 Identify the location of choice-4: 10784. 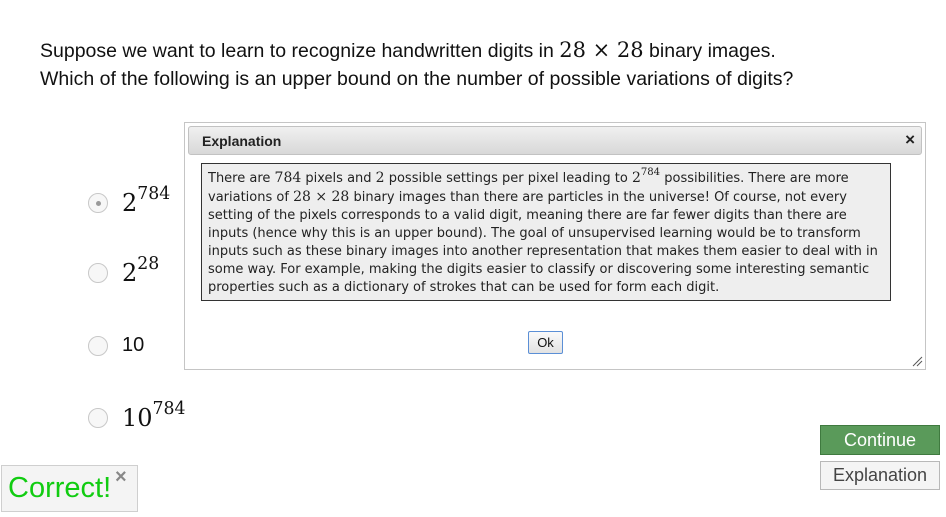
(137, 415).